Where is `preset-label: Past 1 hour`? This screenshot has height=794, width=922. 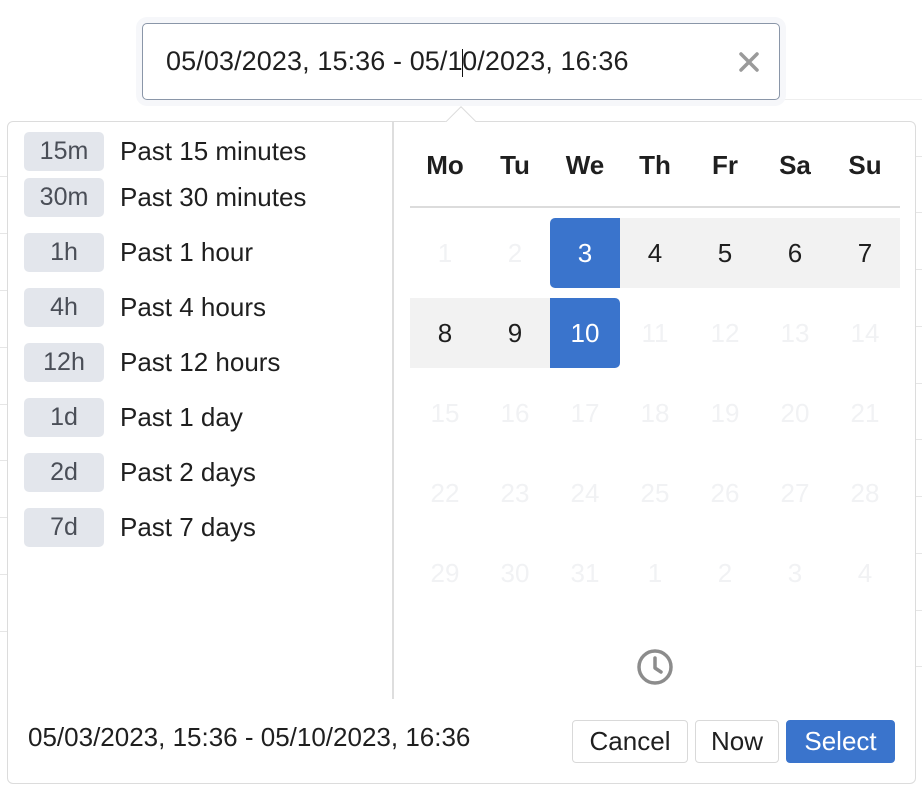 preset-label: Past 1 hour is located at coordinates (186, 252).